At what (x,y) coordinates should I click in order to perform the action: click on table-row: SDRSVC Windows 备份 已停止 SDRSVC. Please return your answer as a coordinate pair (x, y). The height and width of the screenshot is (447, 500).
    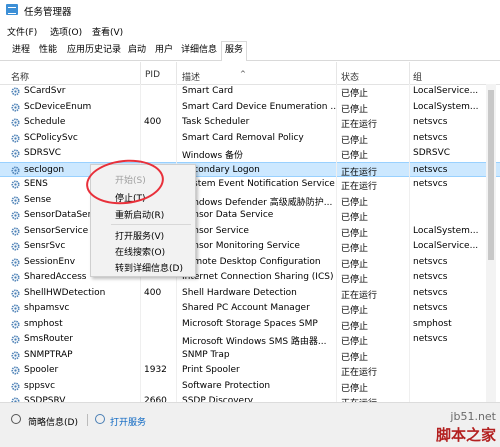
    Looking at the image, I should click on (250, 154).